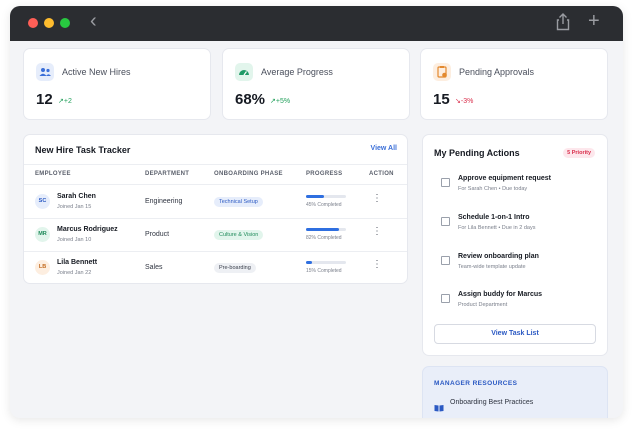 The width and height of the screenshot is (634, 432). What do you see at coordinates (117, 84) in the screenshot?
I see `stat-card-active-new-hires: Active New Hires 12 ↗+2` at bounding box center [117, 84].